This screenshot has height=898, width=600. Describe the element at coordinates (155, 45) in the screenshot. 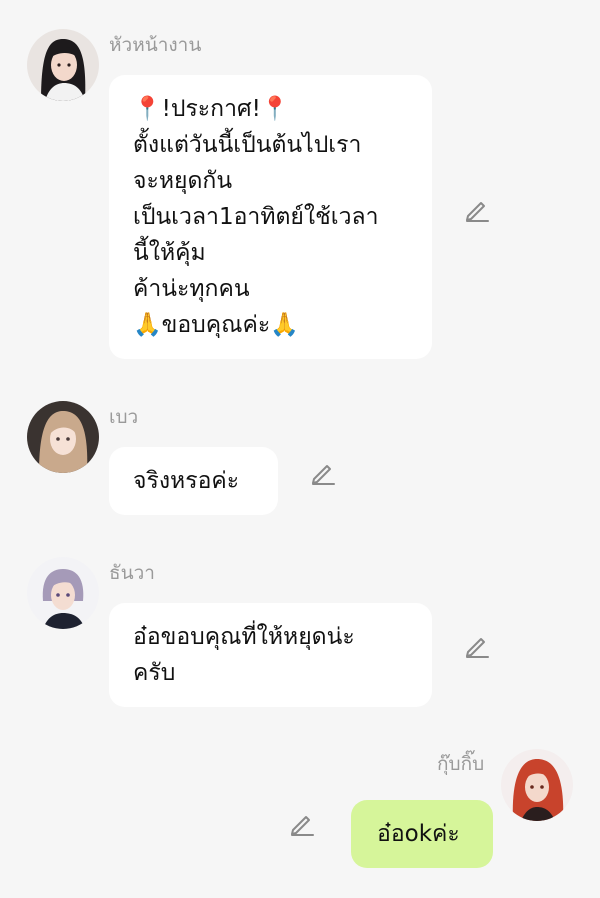

I see `sender-name: หัวหน้างาน` at that location.